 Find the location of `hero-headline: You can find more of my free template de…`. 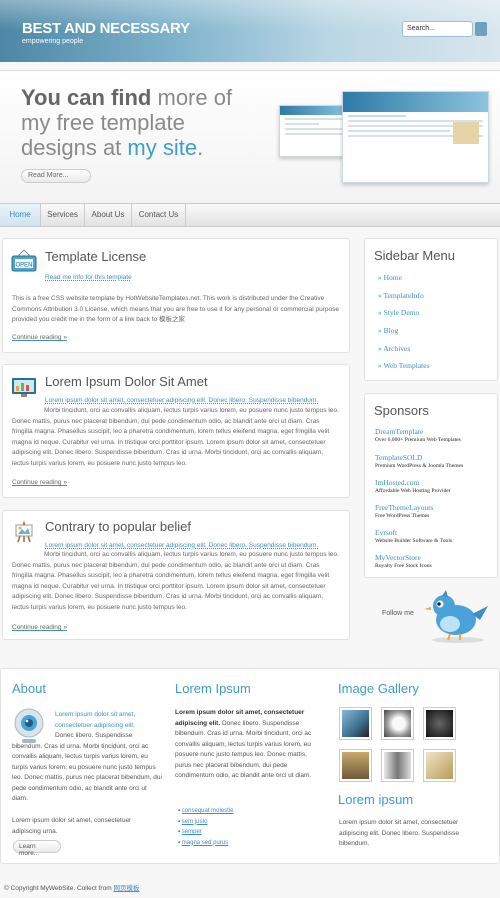

hero-headline: You can find more of my free template de… is located at coordinates (146, 122).